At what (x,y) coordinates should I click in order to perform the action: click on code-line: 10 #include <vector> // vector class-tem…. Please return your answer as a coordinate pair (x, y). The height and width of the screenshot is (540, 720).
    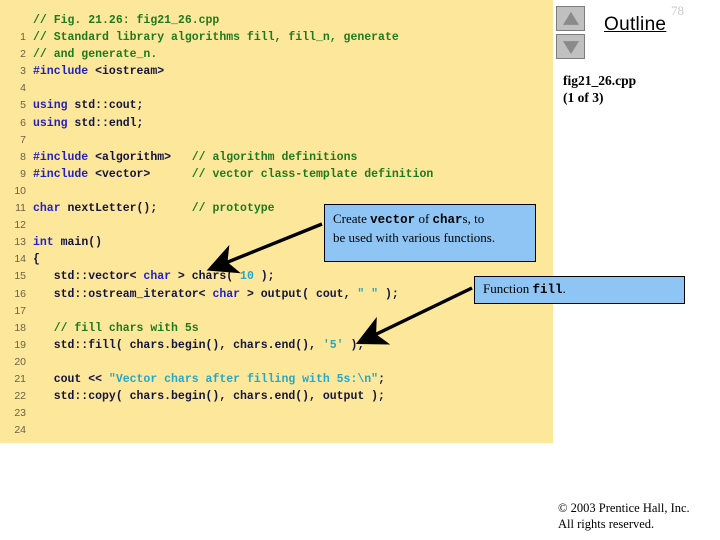
    Looking at the image, I should click on (276, 181).